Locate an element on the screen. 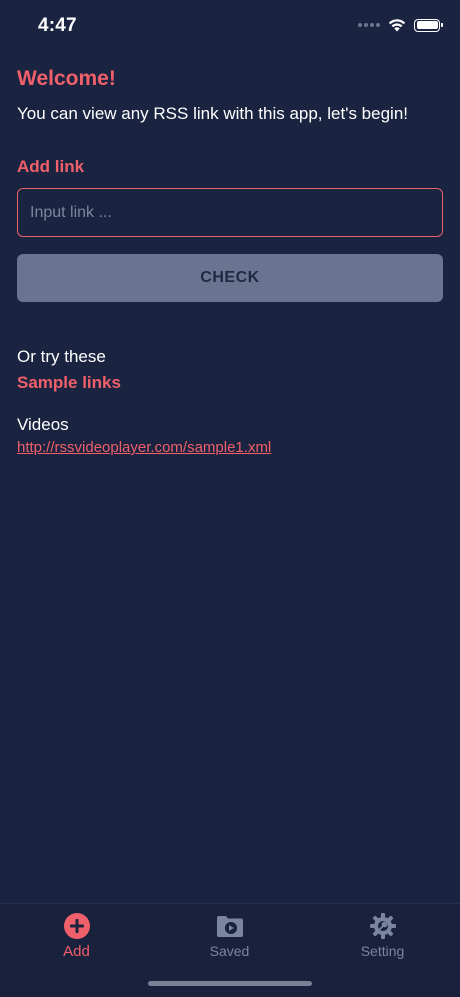  plus-circle-icon is located at coordinates (77, 926).